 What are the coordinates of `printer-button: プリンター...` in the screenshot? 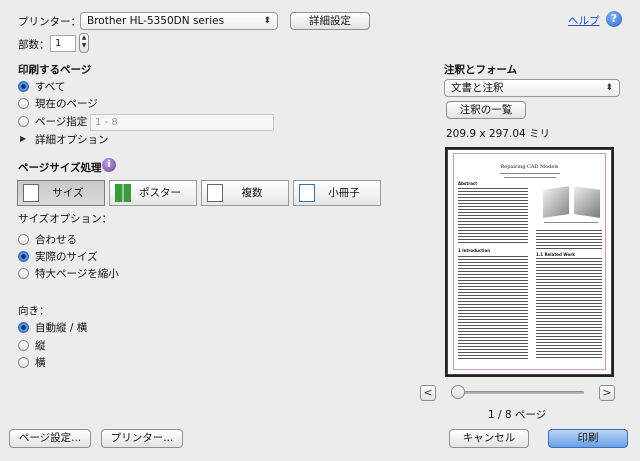 It's located at (142, 438).